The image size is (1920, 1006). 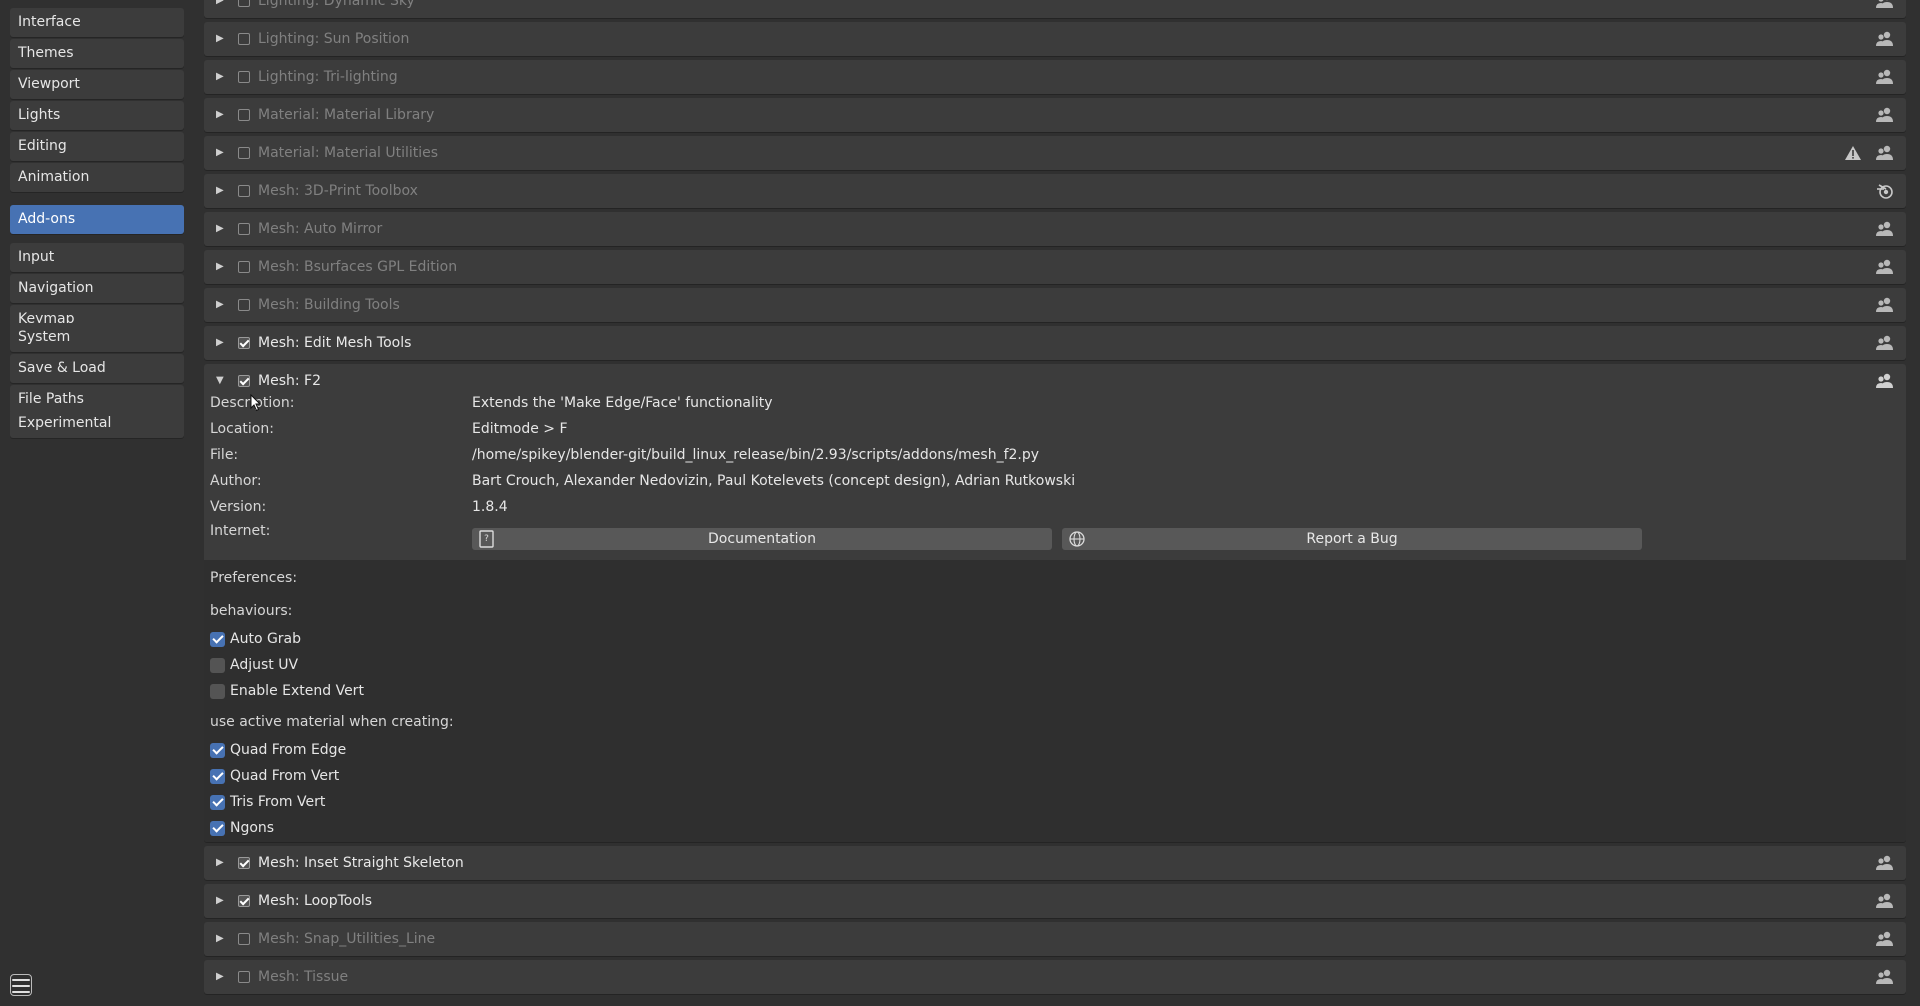 What do you see at coordinates (242, 429) in the screenshot?
I see `info-label: Location:` at bounding box center [242, 429].